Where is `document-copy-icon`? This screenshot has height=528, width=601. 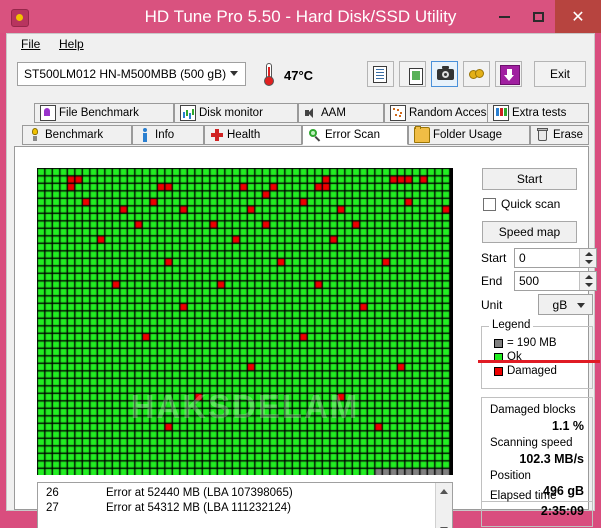 document-copy-icon is located at coordinates (380, 74).